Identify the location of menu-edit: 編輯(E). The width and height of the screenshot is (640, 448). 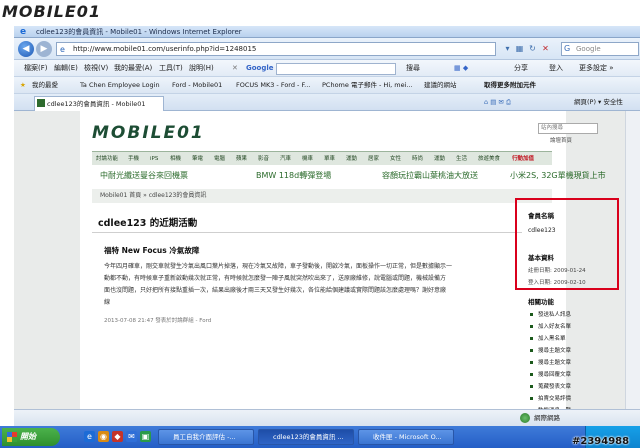
(66, 68).